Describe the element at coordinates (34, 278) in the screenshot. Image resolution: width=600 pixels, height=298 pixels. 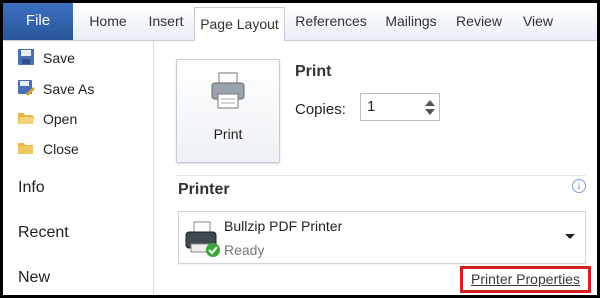
I see `nav-item-new: New` at that location.